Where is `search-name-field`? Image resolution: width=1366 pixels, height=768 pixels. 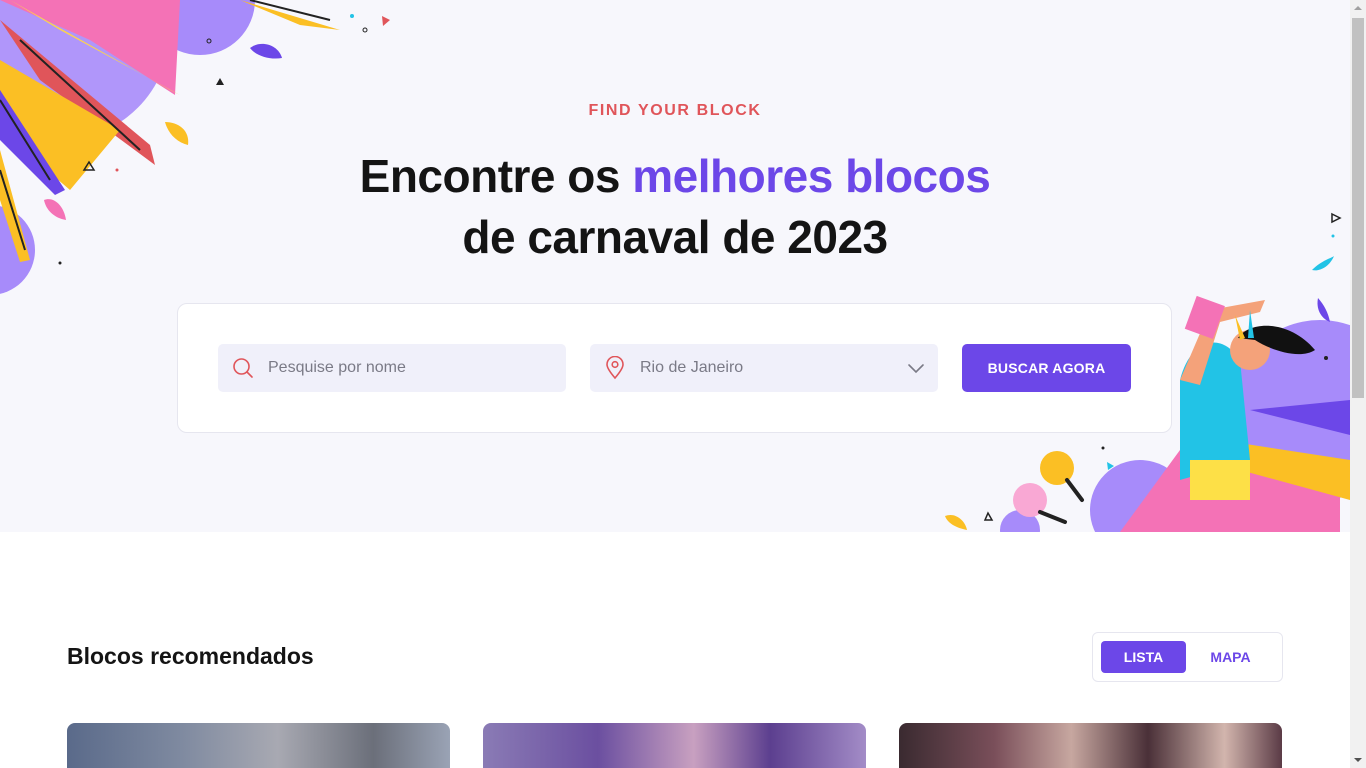 search-name-field is located at coordinates (392, 368).